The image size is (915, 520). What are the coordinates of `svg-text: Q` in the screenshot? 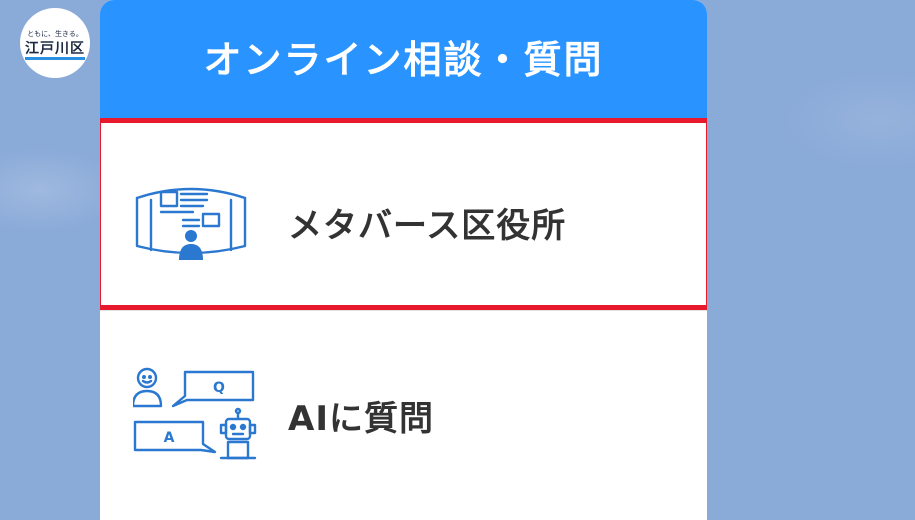 It's located at (219, 388).